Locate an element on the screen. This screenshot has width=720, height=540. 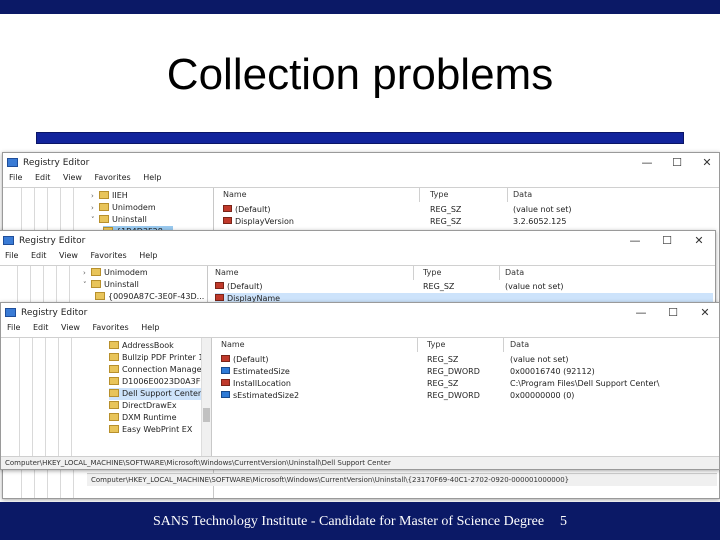
tree-item: Bullzip PDF Printer 1 is located at coordinates (156, 358).